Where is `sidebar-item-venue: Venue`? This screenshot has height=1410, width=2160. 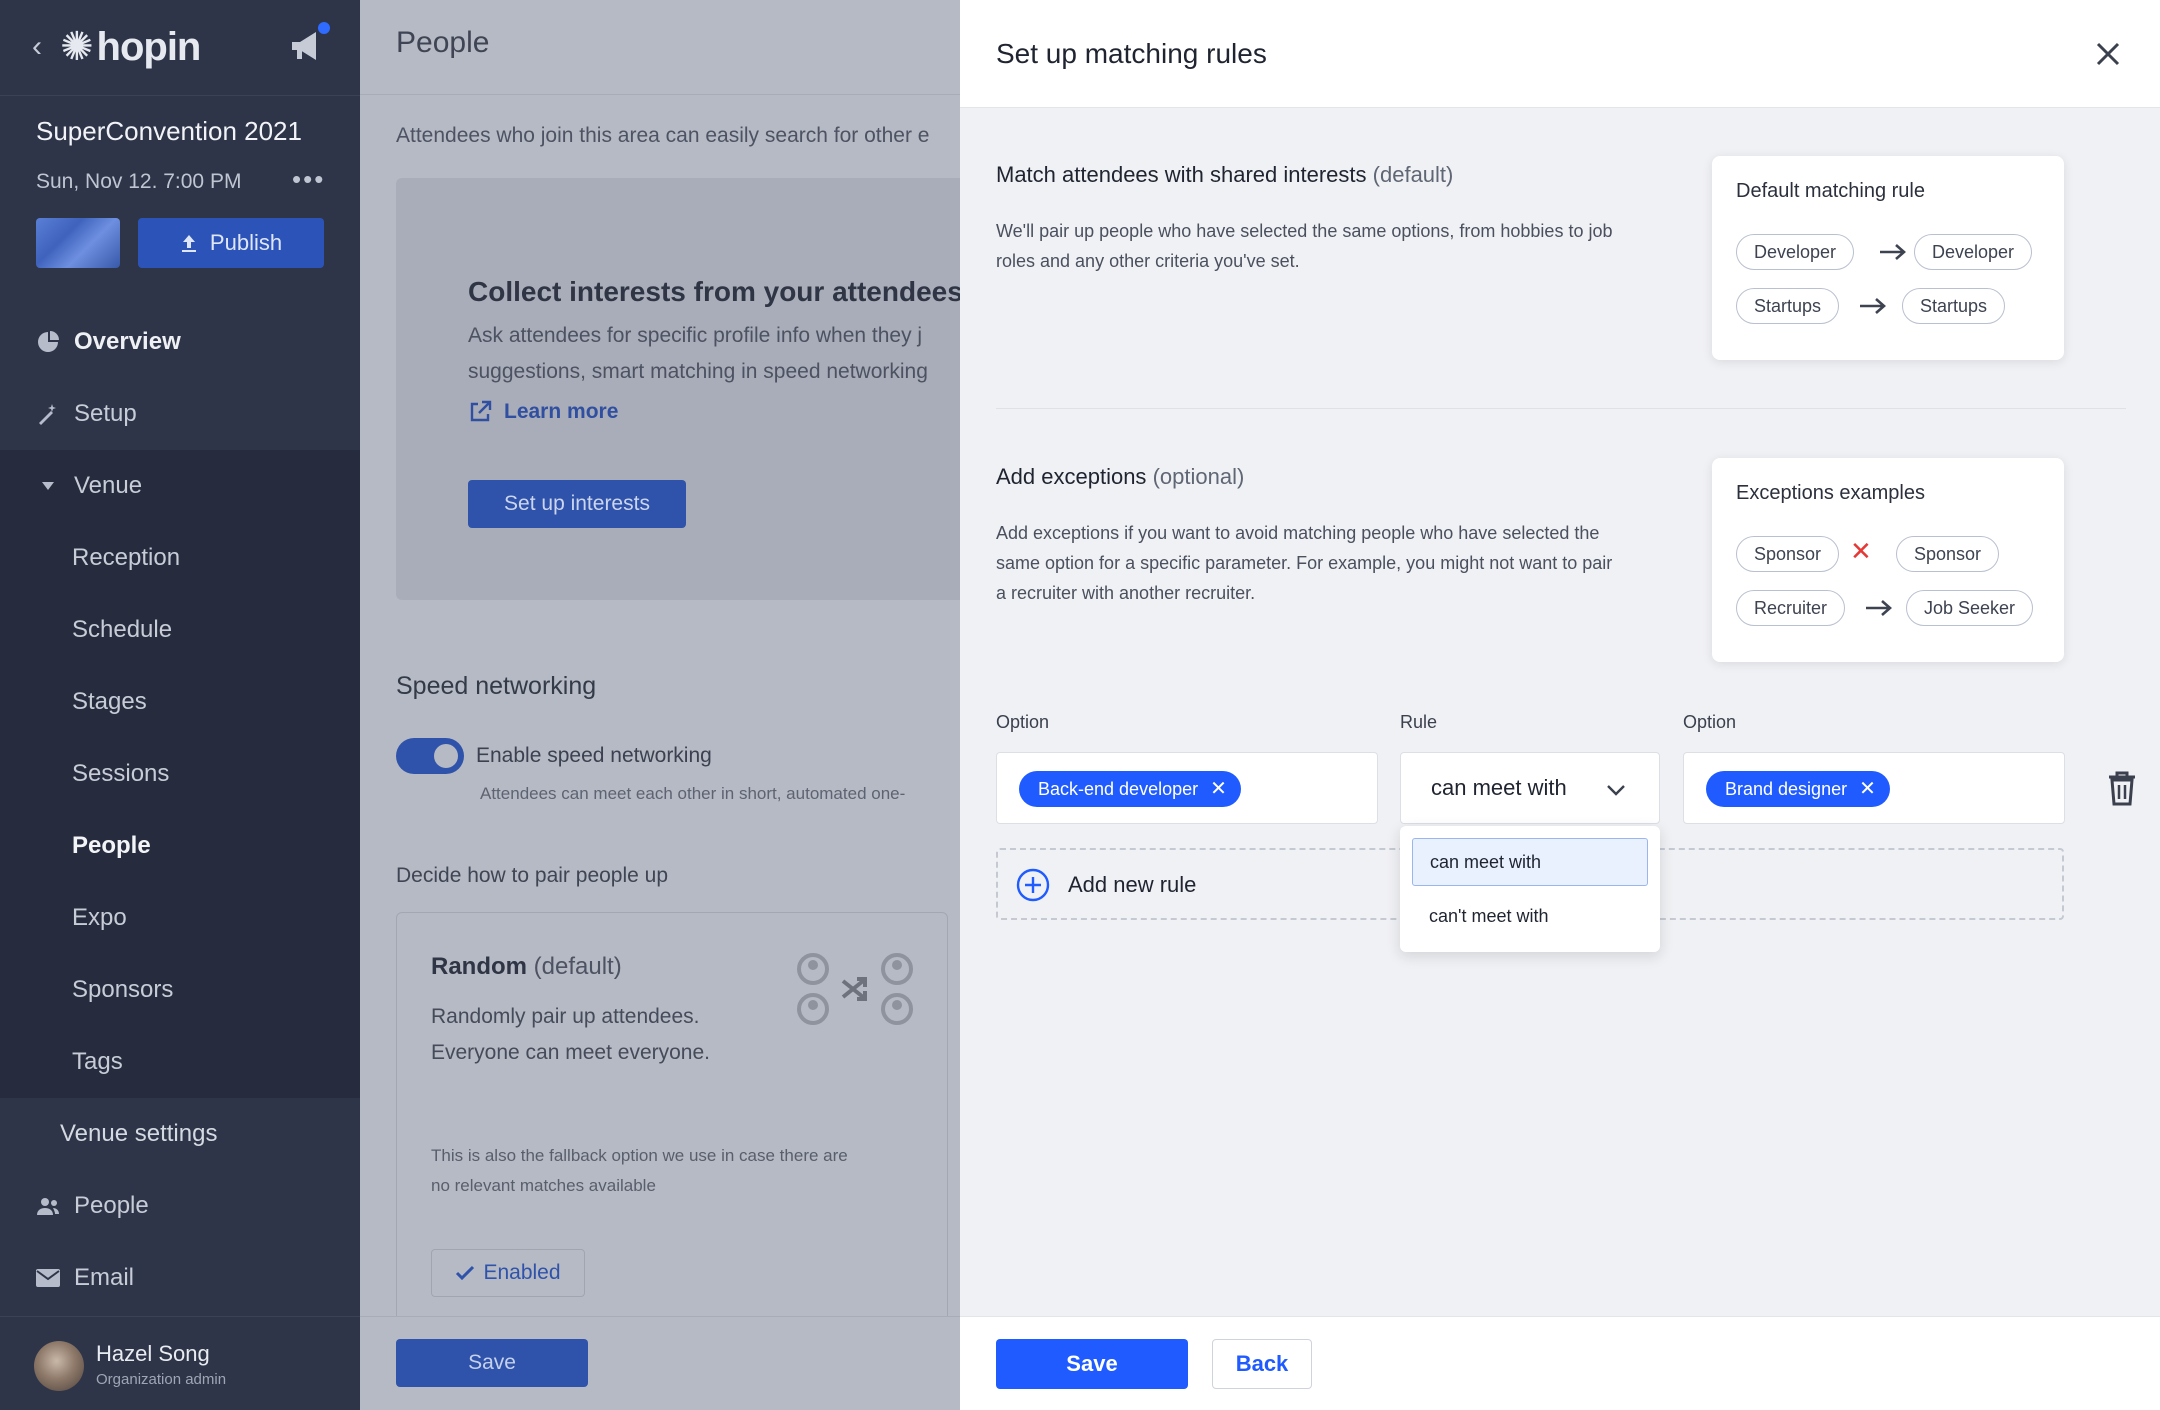
sidebar-item-venue: Venue is located at coordinates (180, 486).